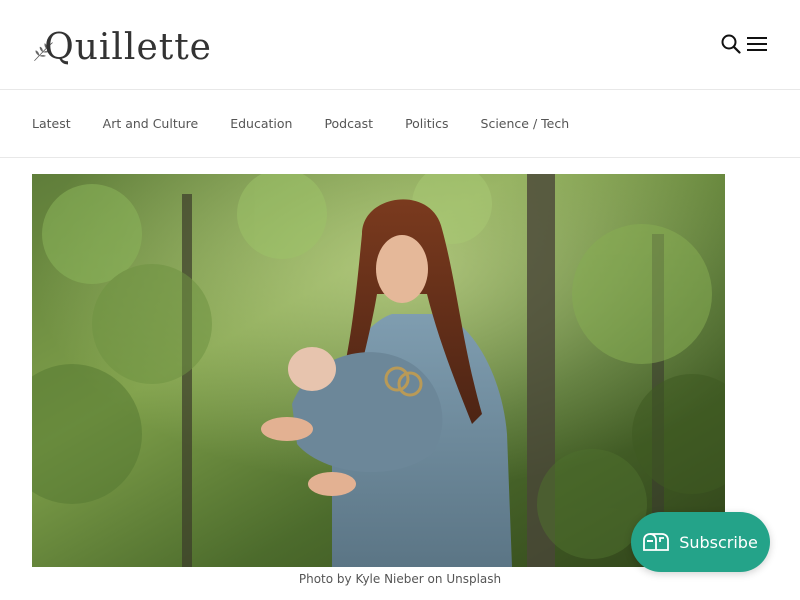 The image size is (800, 600). Describe the element at coordinates (525, 123) in the screenshot. I see `nav-item-science-tech: Science / Tech` at that location.